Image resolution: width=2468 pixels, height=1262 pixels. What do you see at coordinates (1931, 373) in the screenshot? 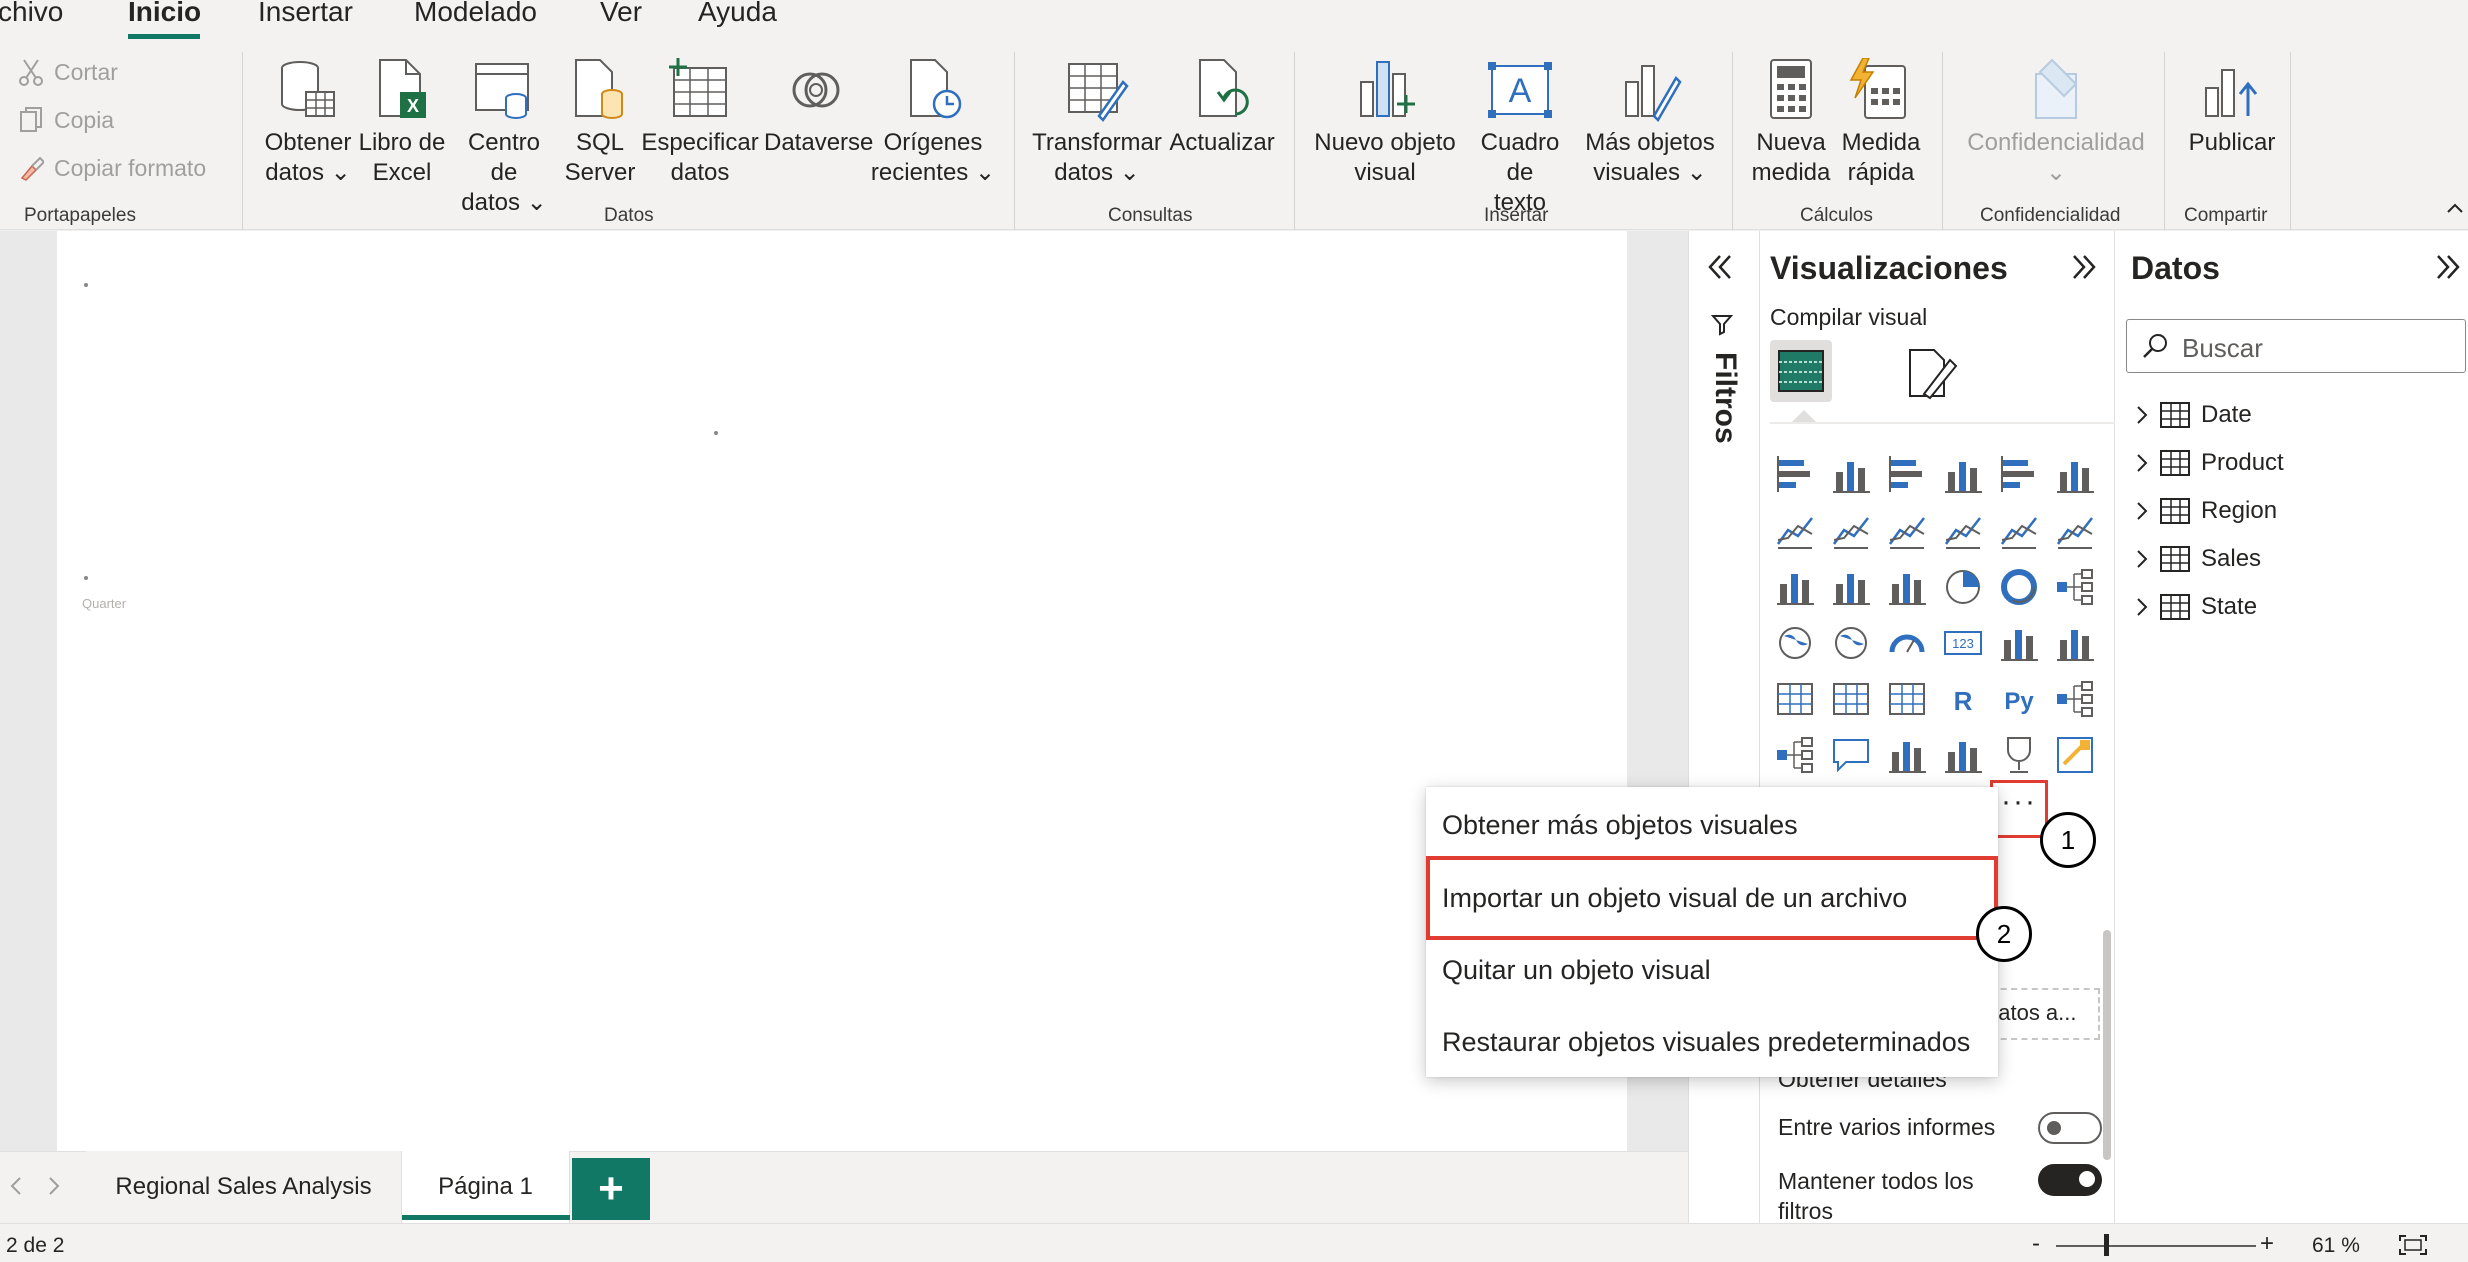
I see `format-visual-icon` at bounding box center [1931, 373].